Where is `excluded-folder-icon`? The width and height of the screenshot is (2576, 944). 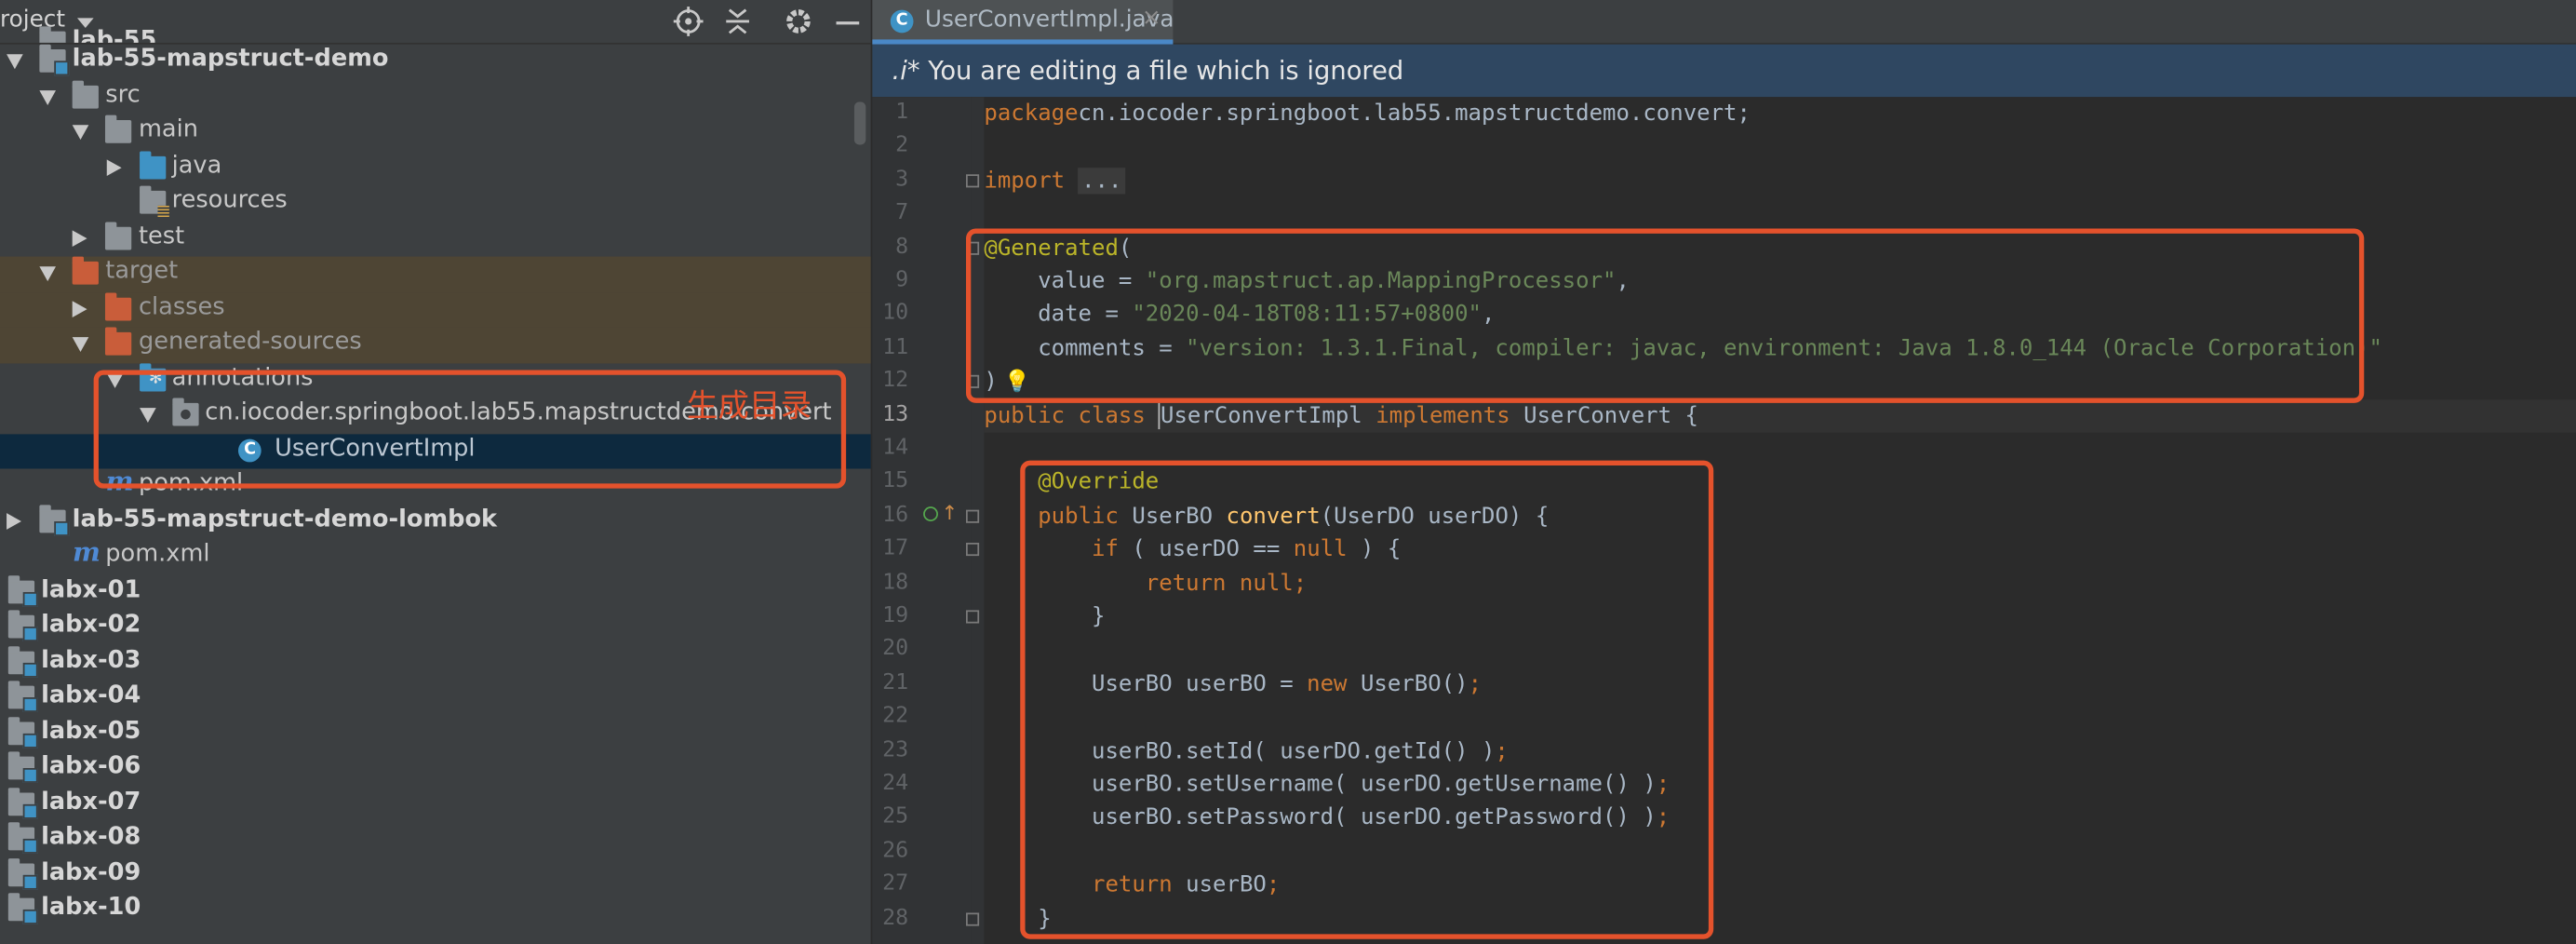 excluded-folder-icon is located at coordinates (118, 305).